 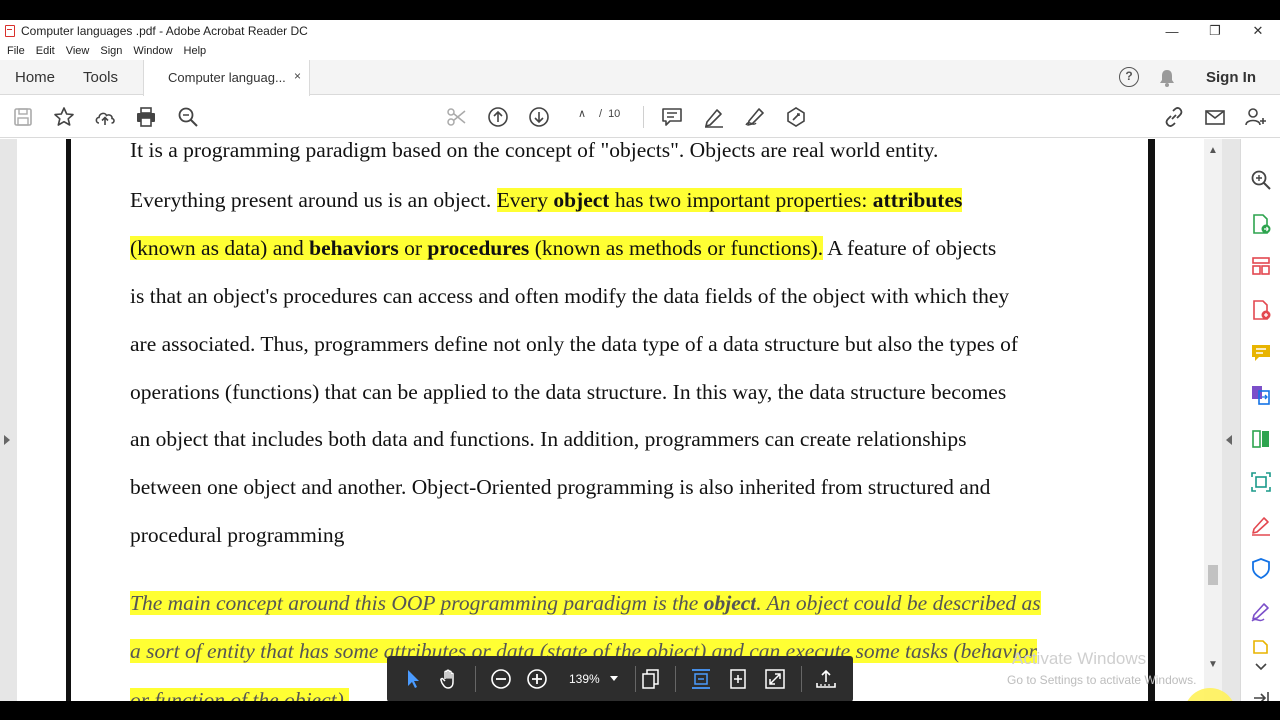 What do you see at coordinates (1079, 658) in the screenshot?
I see `activate-windows-title: Activate Windows` at bounding box center [1079, 658].